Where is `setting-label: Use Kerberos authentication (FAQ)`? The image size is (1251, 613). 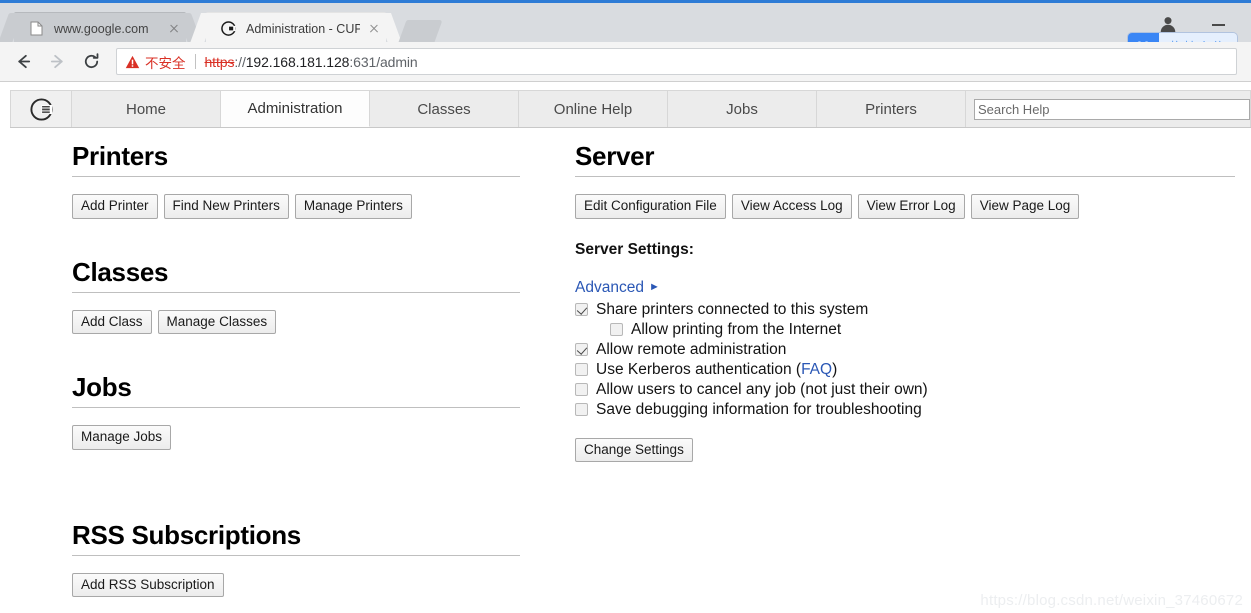 setting-label: Use Kerberos authentication (FAQ) is located at coordinates (716, 370).